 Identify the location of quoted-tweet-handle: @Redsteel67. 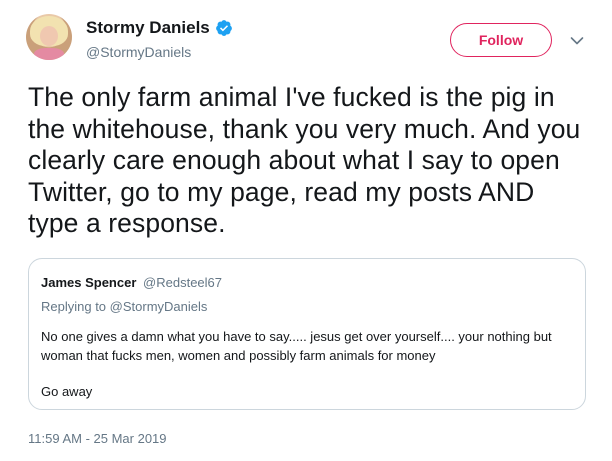
(182, 282).